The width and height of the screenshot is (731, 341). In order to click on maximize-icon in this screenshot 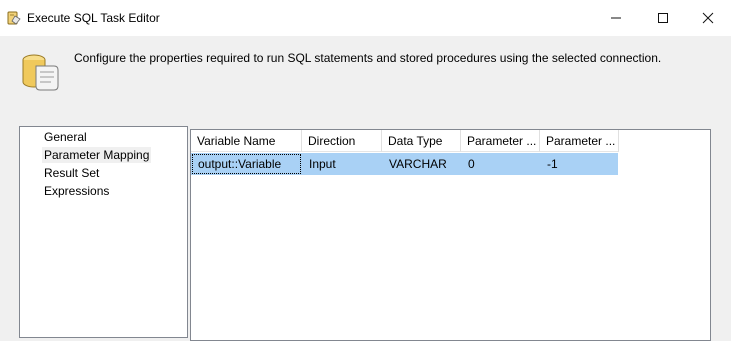, I will do `click(663, 18)`.